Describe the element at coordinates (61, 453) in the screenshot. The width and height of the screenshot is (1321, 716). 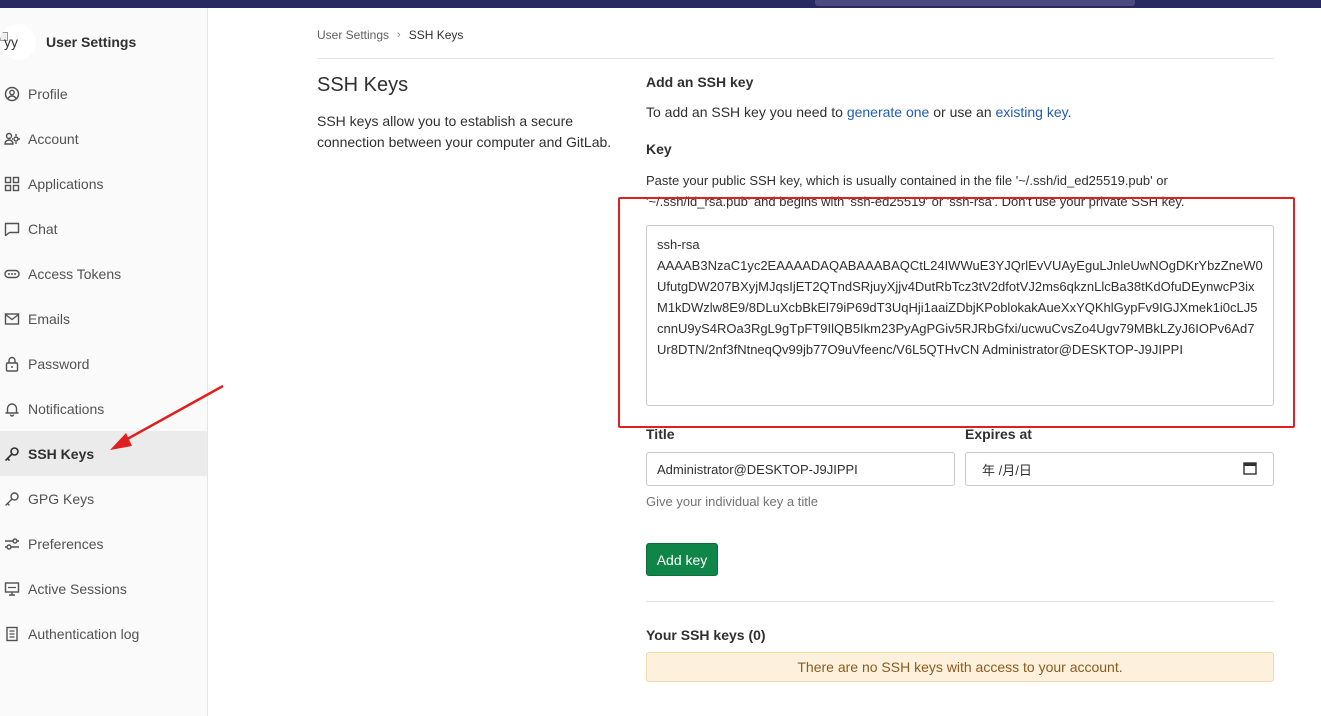
I see `sidebar-item-label: SSH Keys` at that location.